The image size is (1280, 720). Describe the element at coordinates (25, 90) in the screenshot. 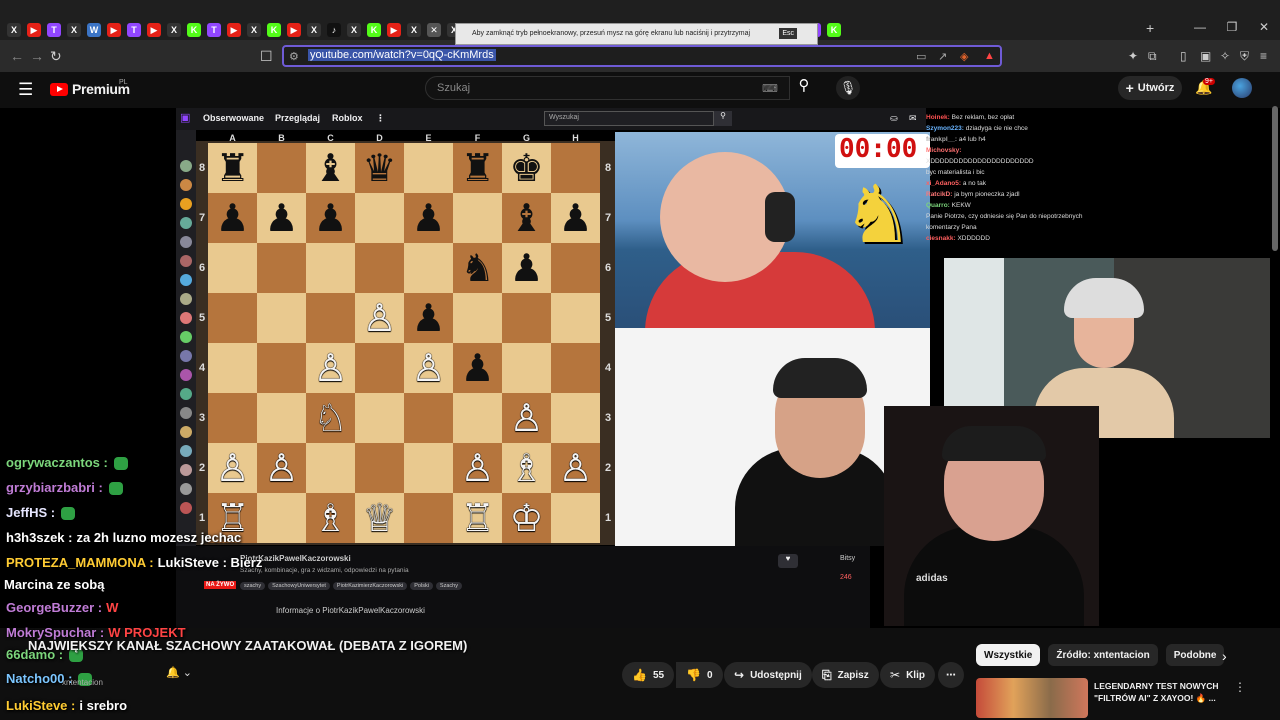

I see `hamburger-menu-icon: ☰` at that location.